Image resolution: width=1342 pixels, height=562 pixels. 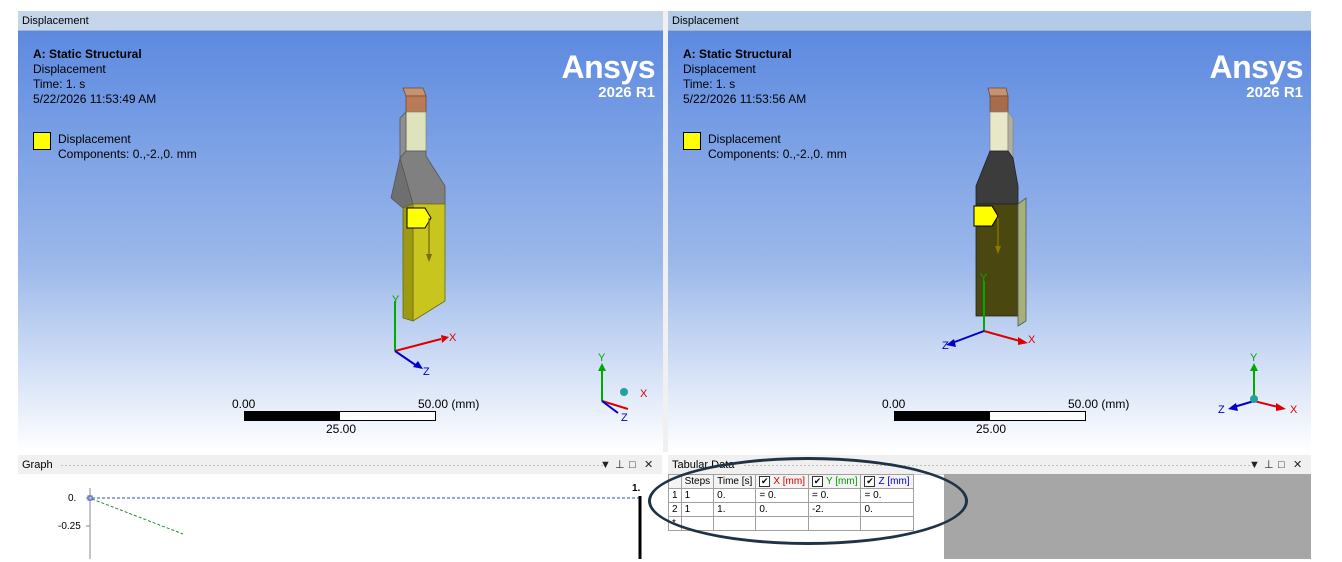 What do you see at coordinates (602, 367) in the screenshot?
I see `left-corner-y-arrow` at bounding box center [602, 367].